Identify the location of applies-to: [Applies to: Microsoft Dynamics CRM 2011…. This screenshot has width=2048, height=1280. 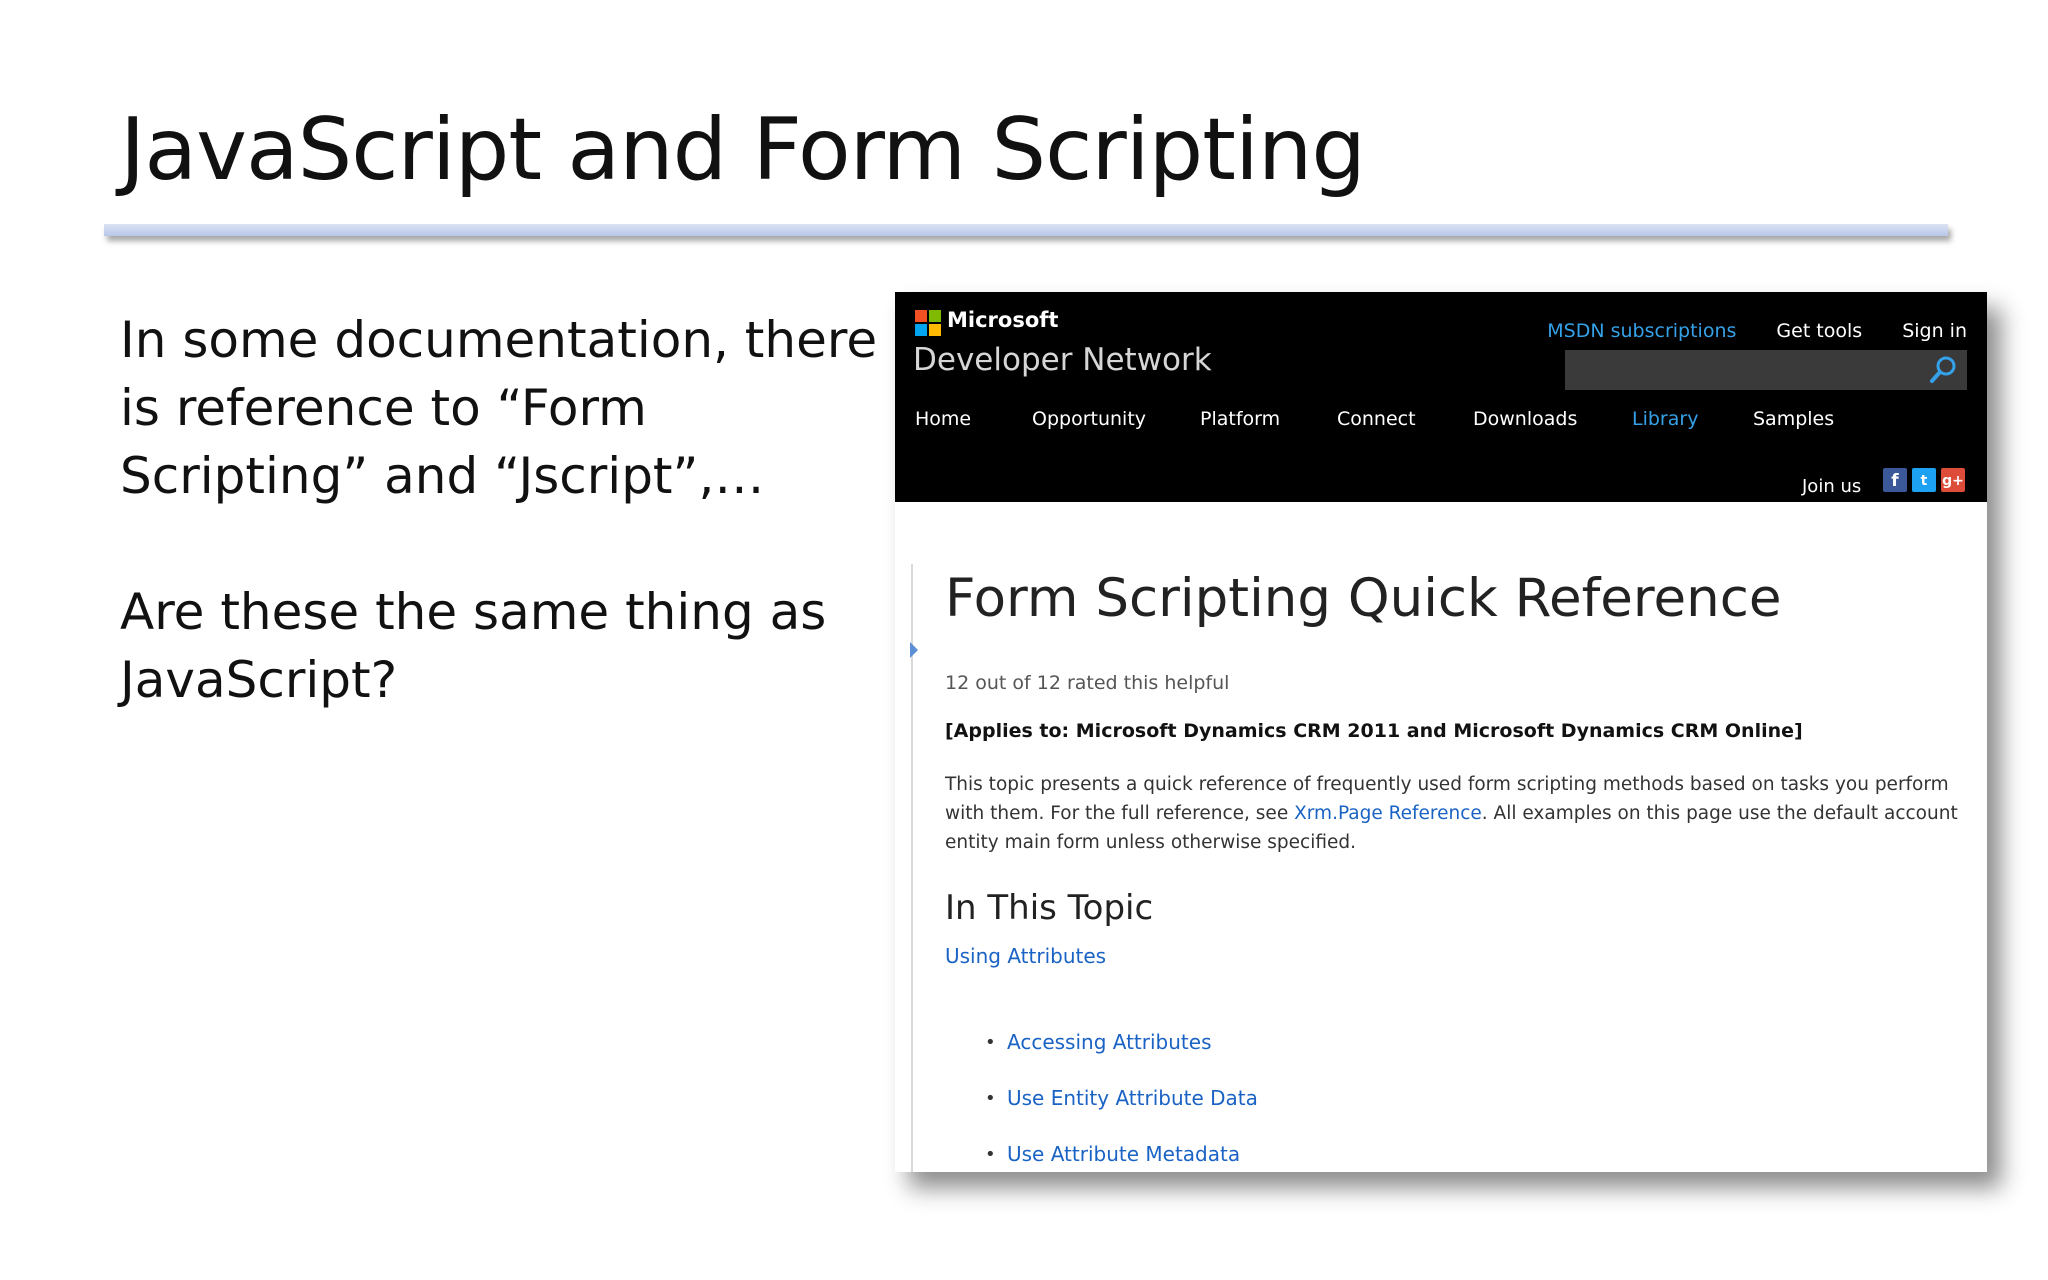
(1374, 731).